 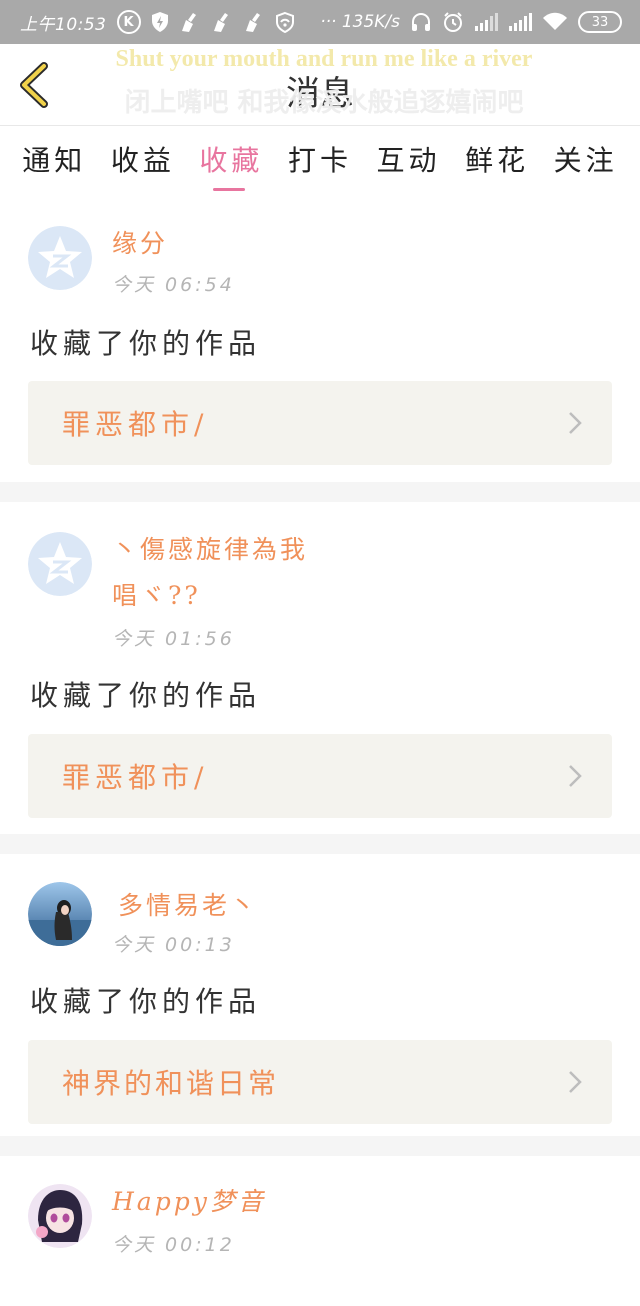 What do you see at coordinates (409, 159) in the screenshot?
I see `tab-interactions: 互动` at bounding box center [409, 159].